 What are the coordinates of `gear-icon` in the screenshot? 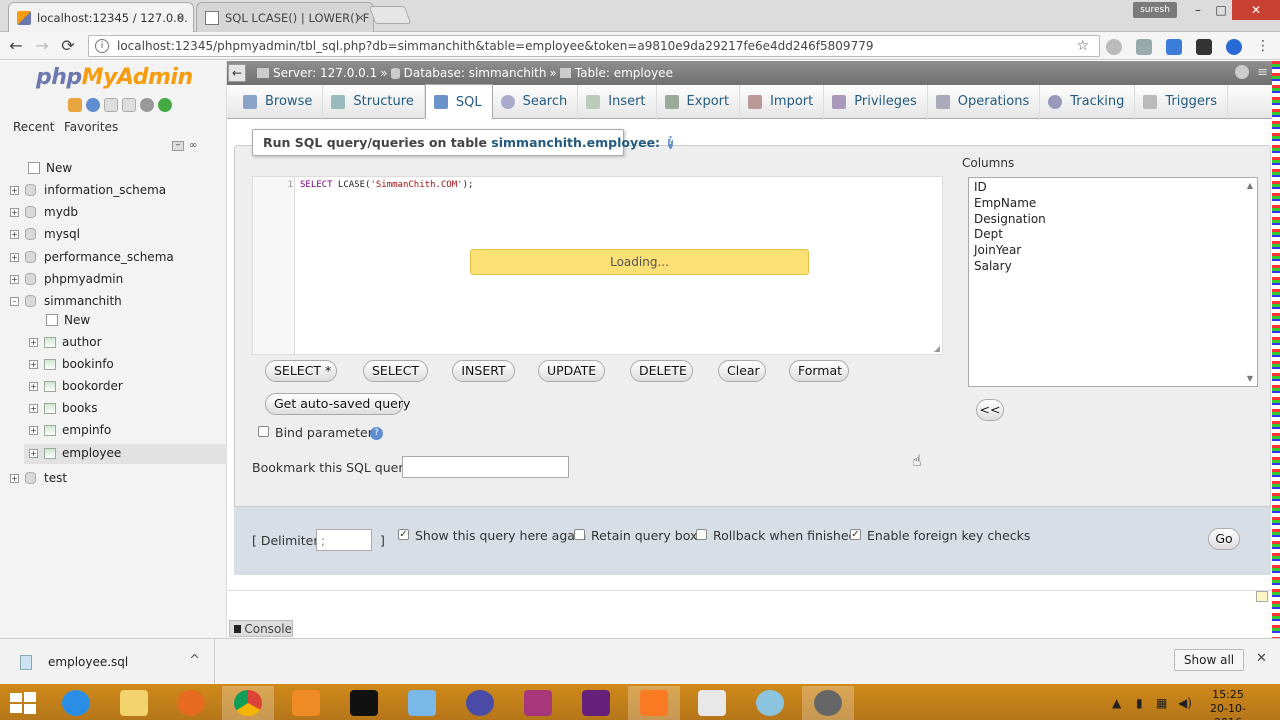 It's located at (1242, 72).